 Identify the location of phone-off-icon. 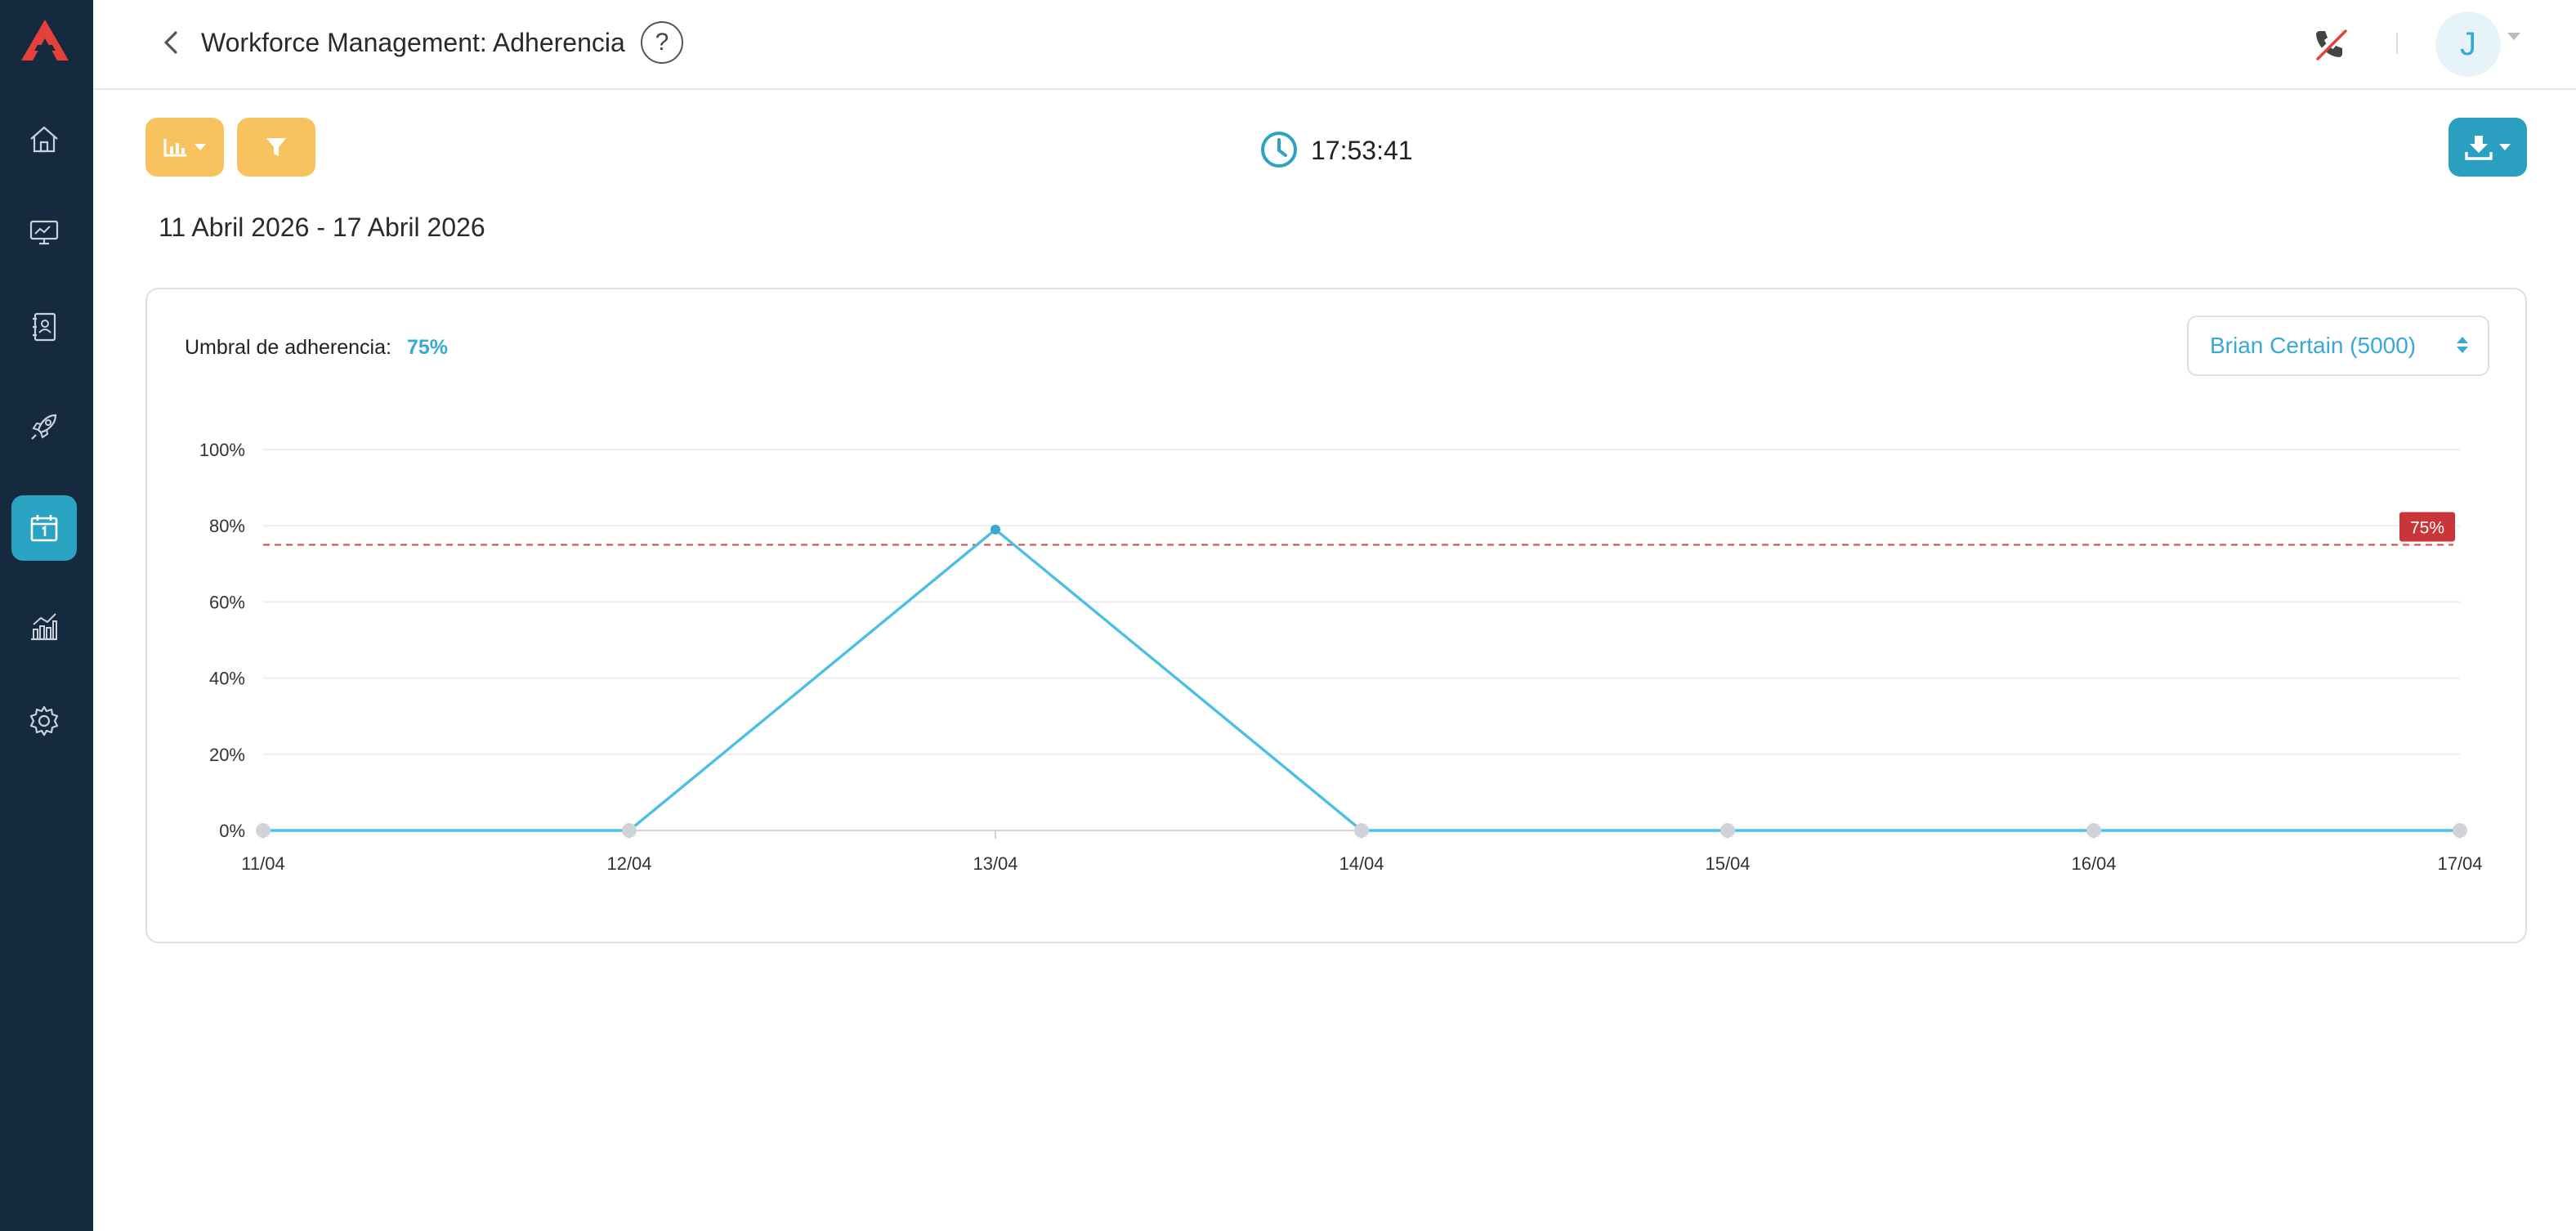
(2330, 43).